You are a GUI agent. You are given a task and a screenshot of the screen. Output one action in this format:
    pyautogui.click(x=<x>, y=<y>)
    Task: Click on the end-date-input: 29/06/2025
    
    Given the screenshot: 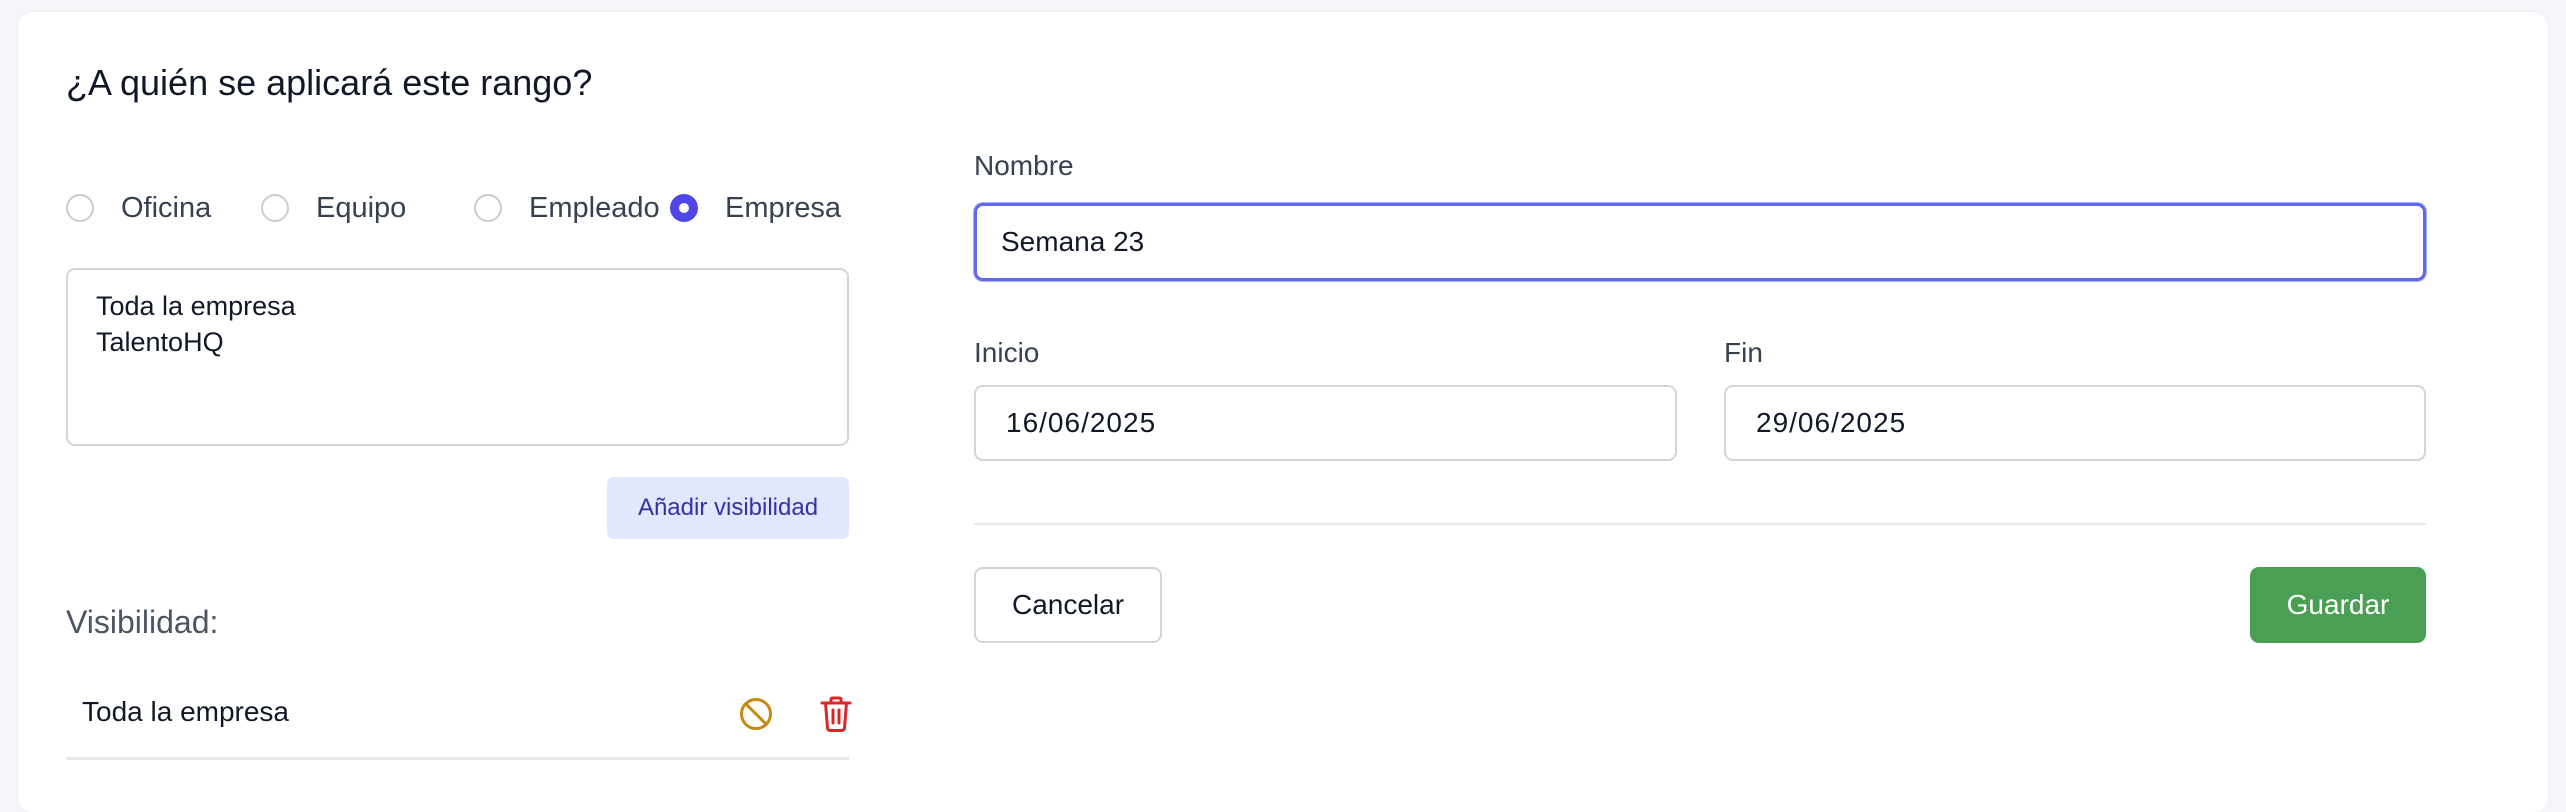 What is the action you would take?
    pyautogui.click(x=2075, y=423)
    